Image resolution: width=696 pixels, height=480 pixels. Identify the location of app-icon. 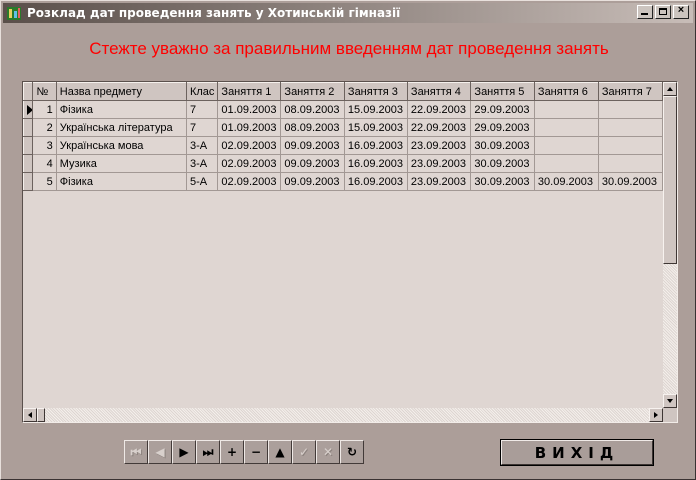
(14, 13).